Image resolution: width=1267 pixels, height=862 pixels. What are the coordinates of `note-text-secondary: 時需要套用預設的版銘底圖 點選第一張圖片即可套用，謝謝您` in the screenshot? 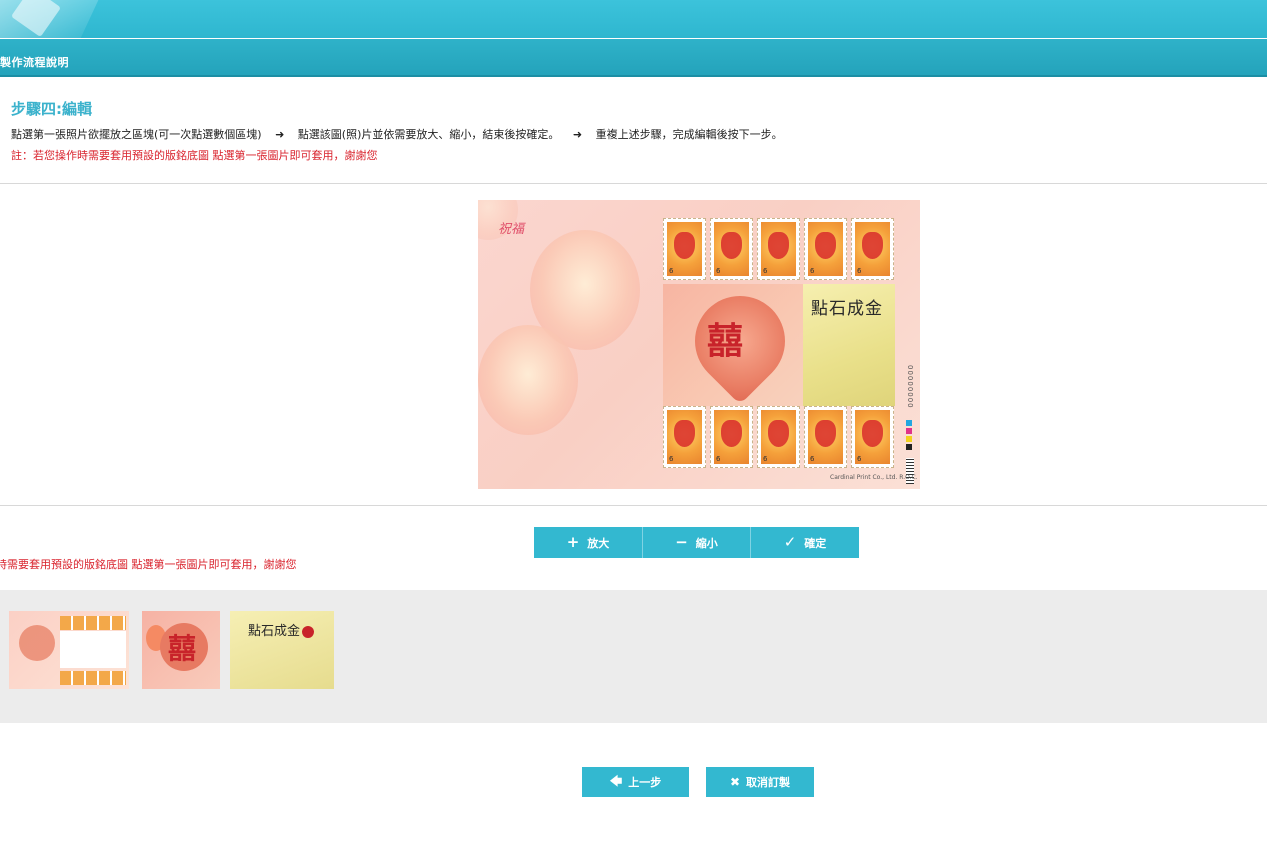 It's located at (148, 564).